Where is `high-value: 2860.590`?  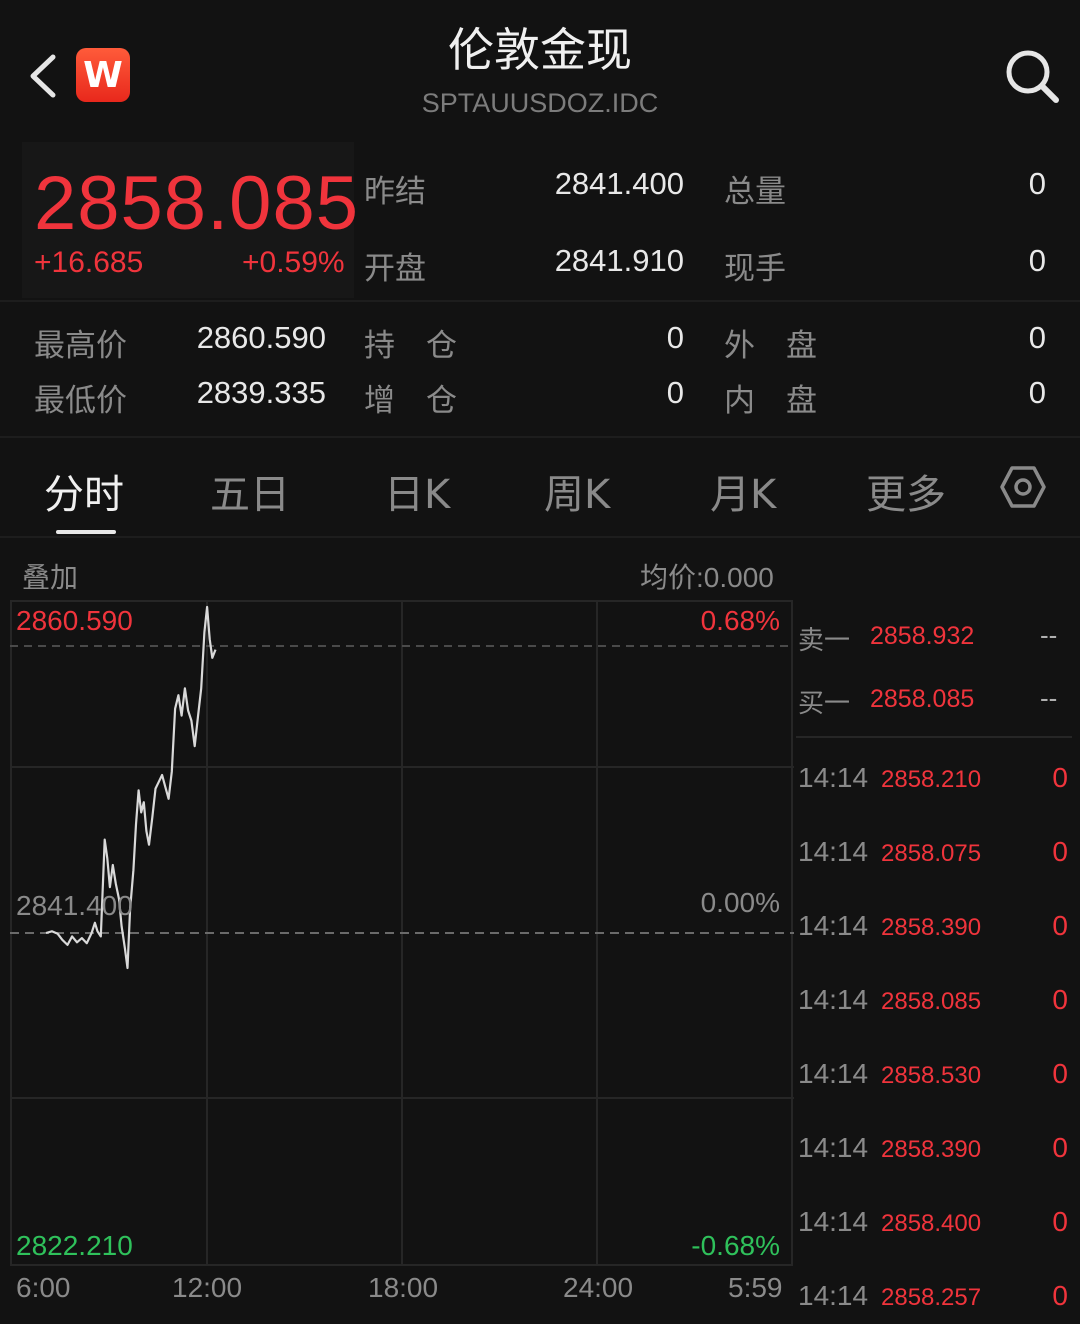 high-value: 2860.590 is located at coordinates (261, 337).